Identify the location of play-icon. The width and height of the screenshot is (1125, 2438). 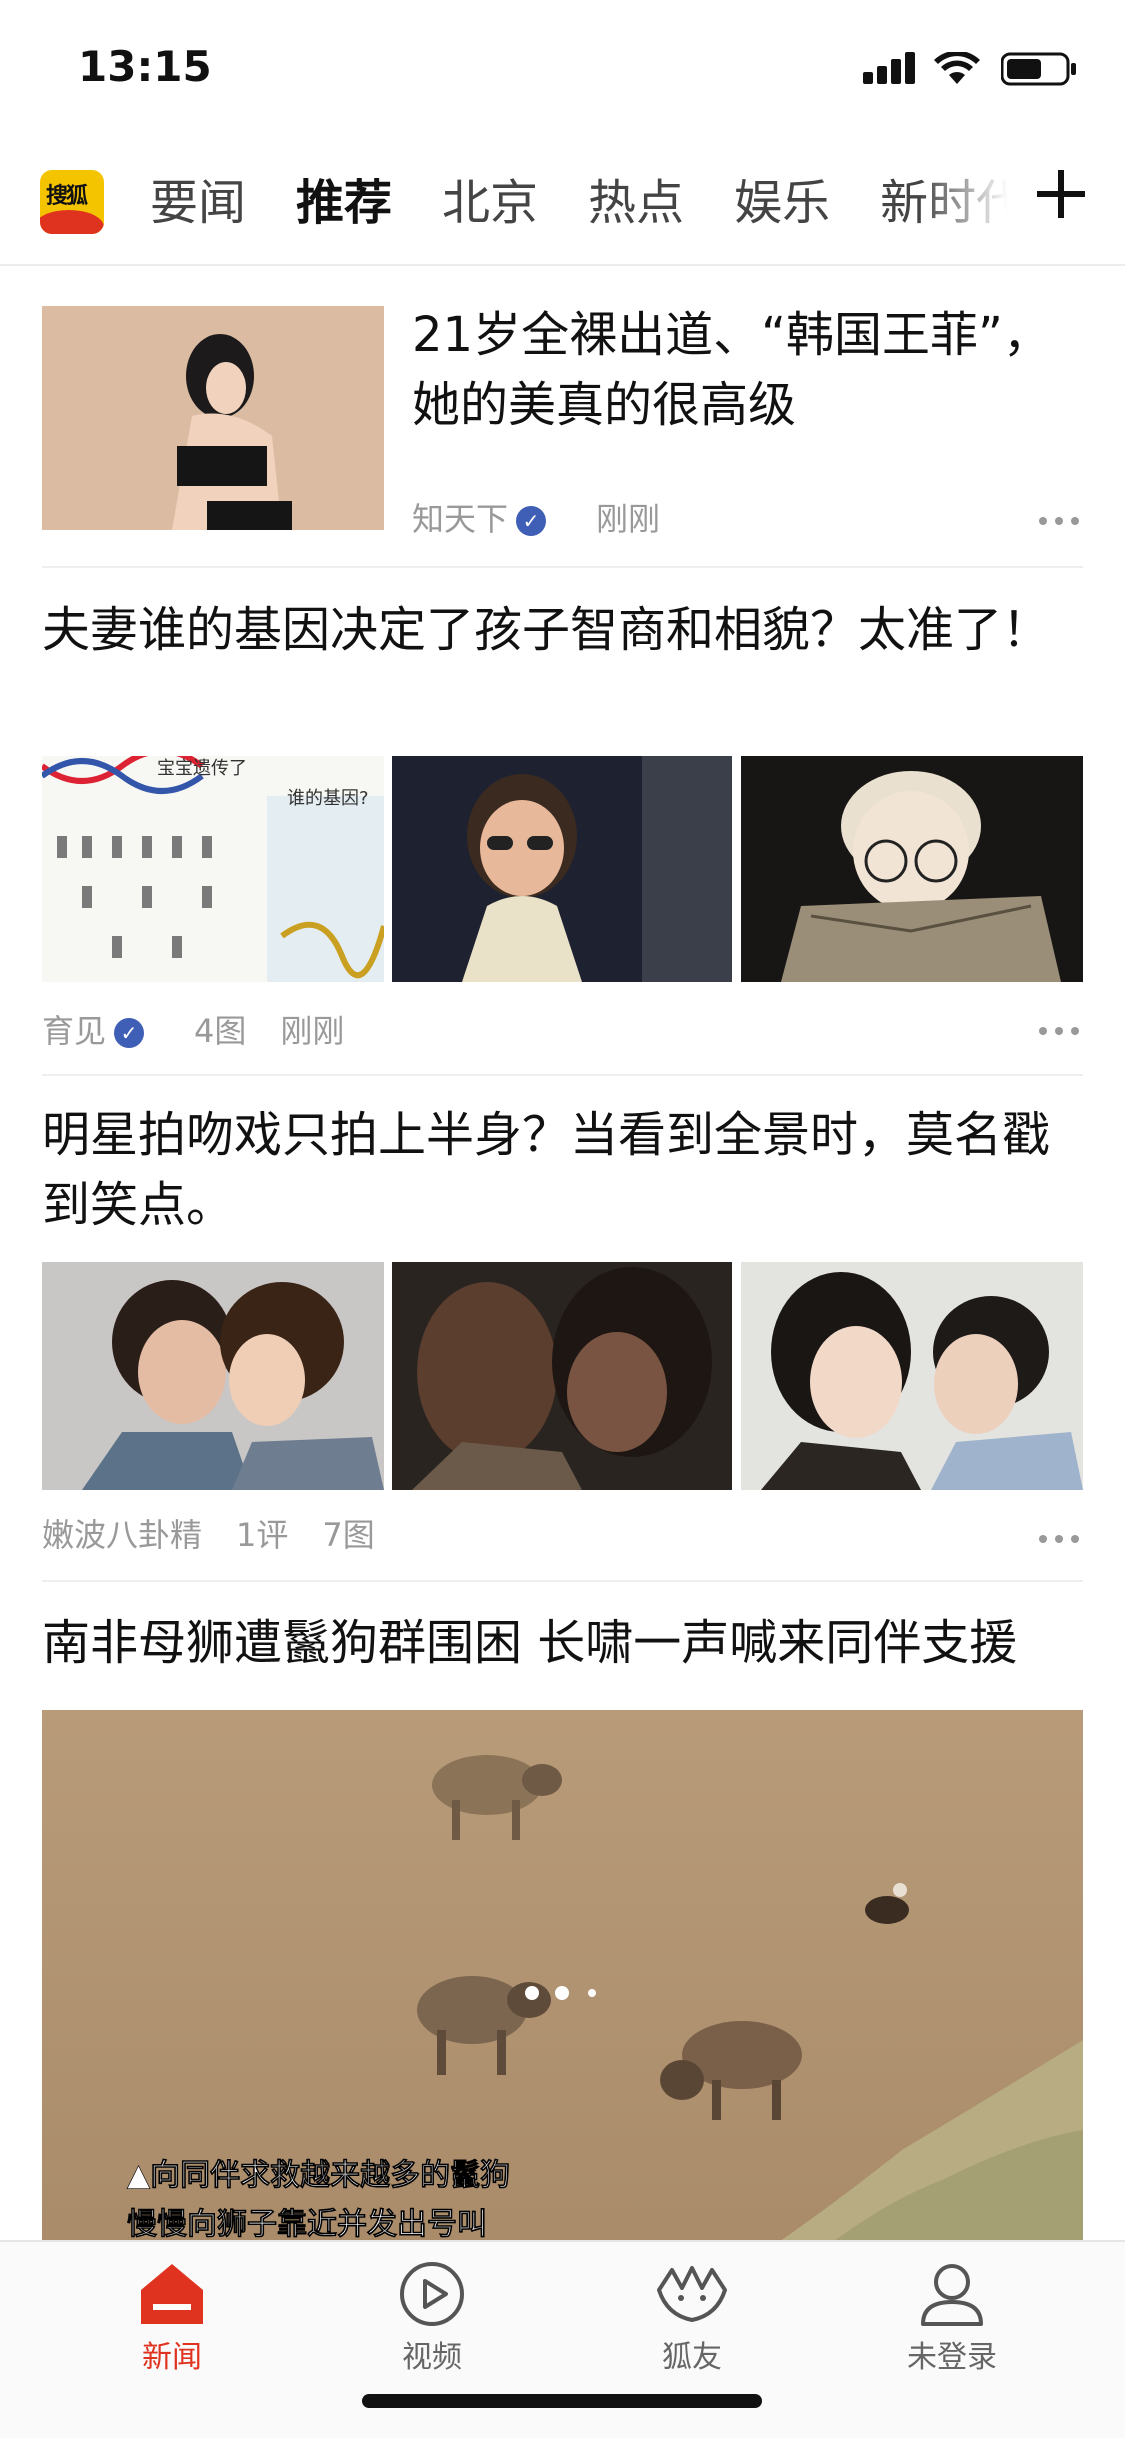
(432, 2294).